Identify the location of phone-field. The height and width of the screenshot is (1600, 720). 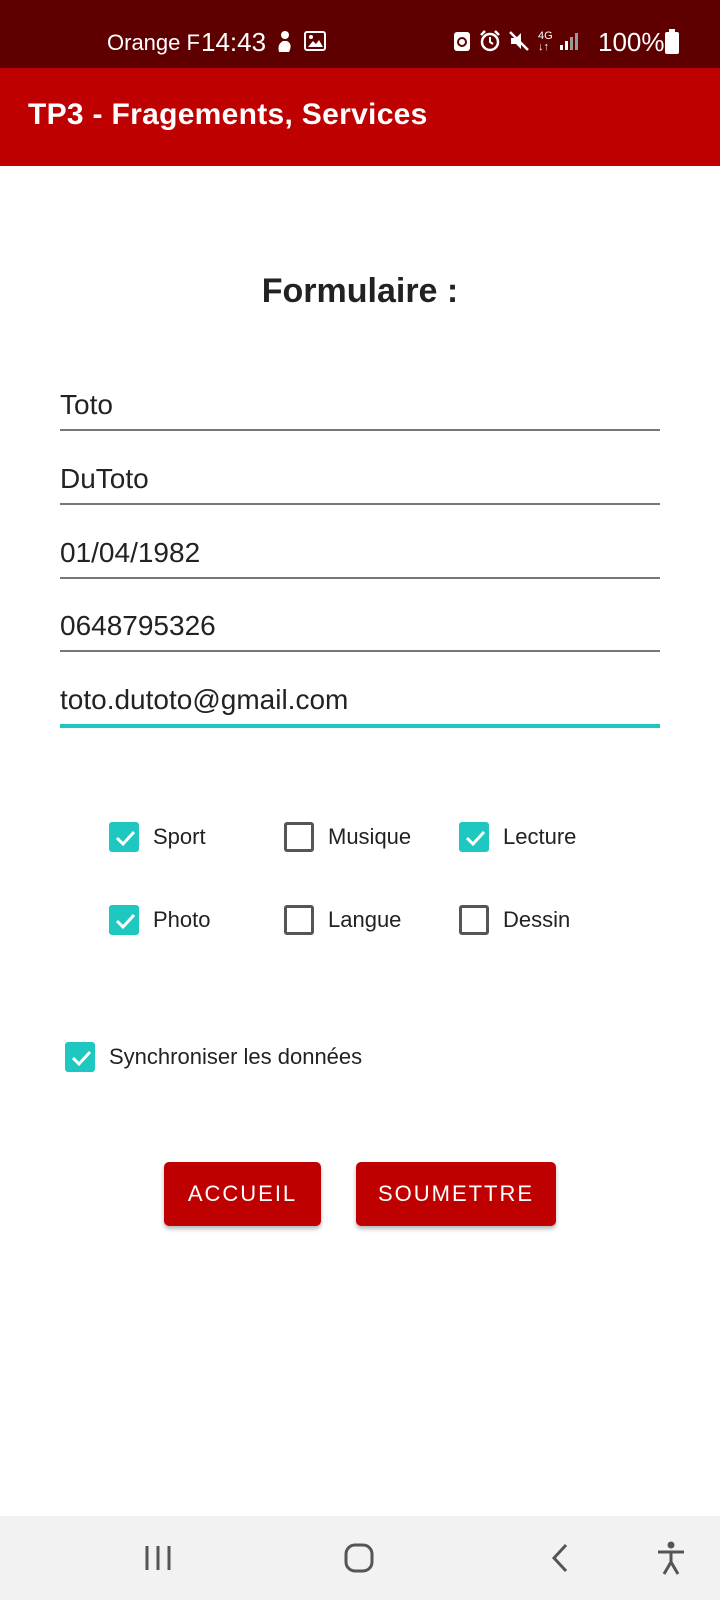
(360, 628).